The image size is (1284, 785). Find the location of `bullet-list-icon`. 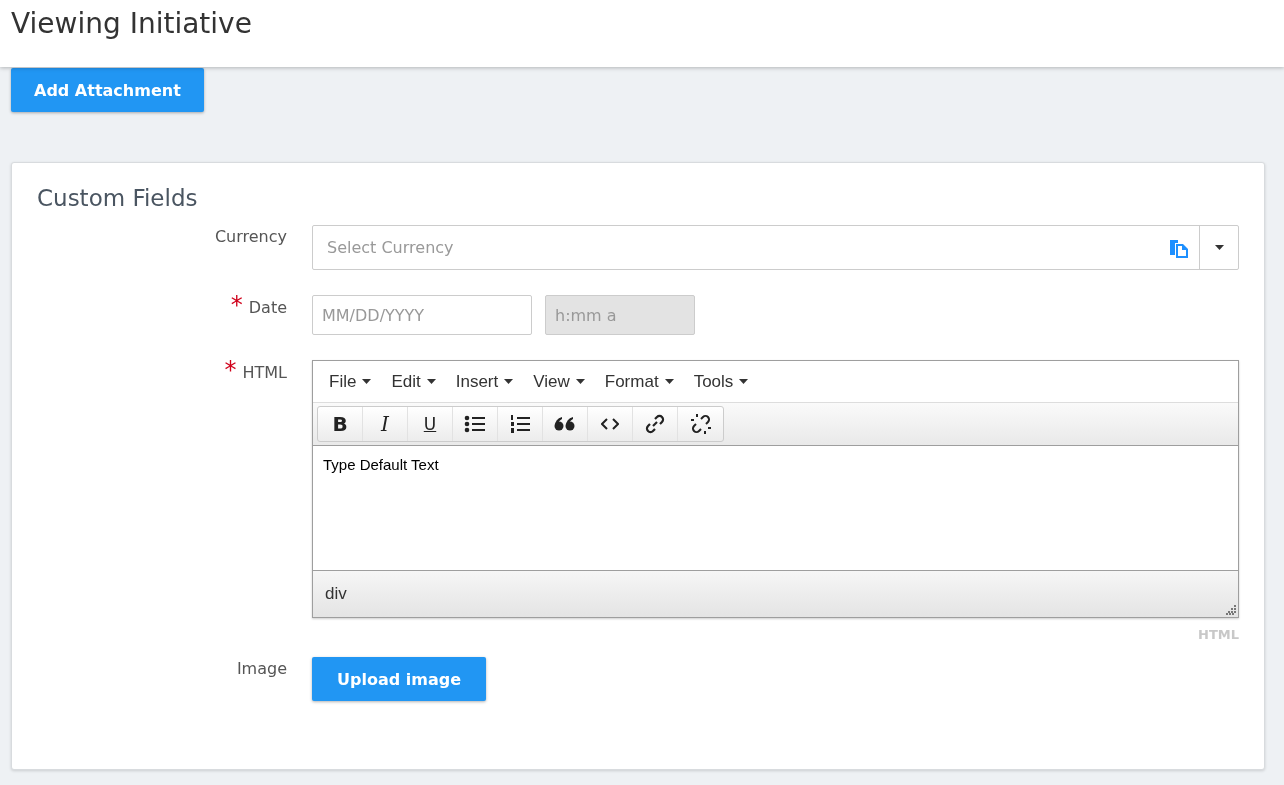

bullet-list-icon is located at coordinates (475, 424).